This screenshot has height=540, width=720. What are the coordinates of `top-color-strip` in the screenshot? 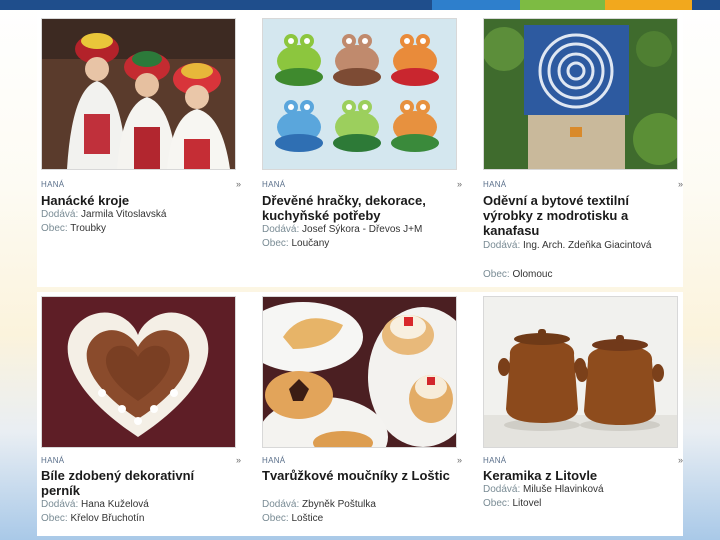 It's located at (360, 5).